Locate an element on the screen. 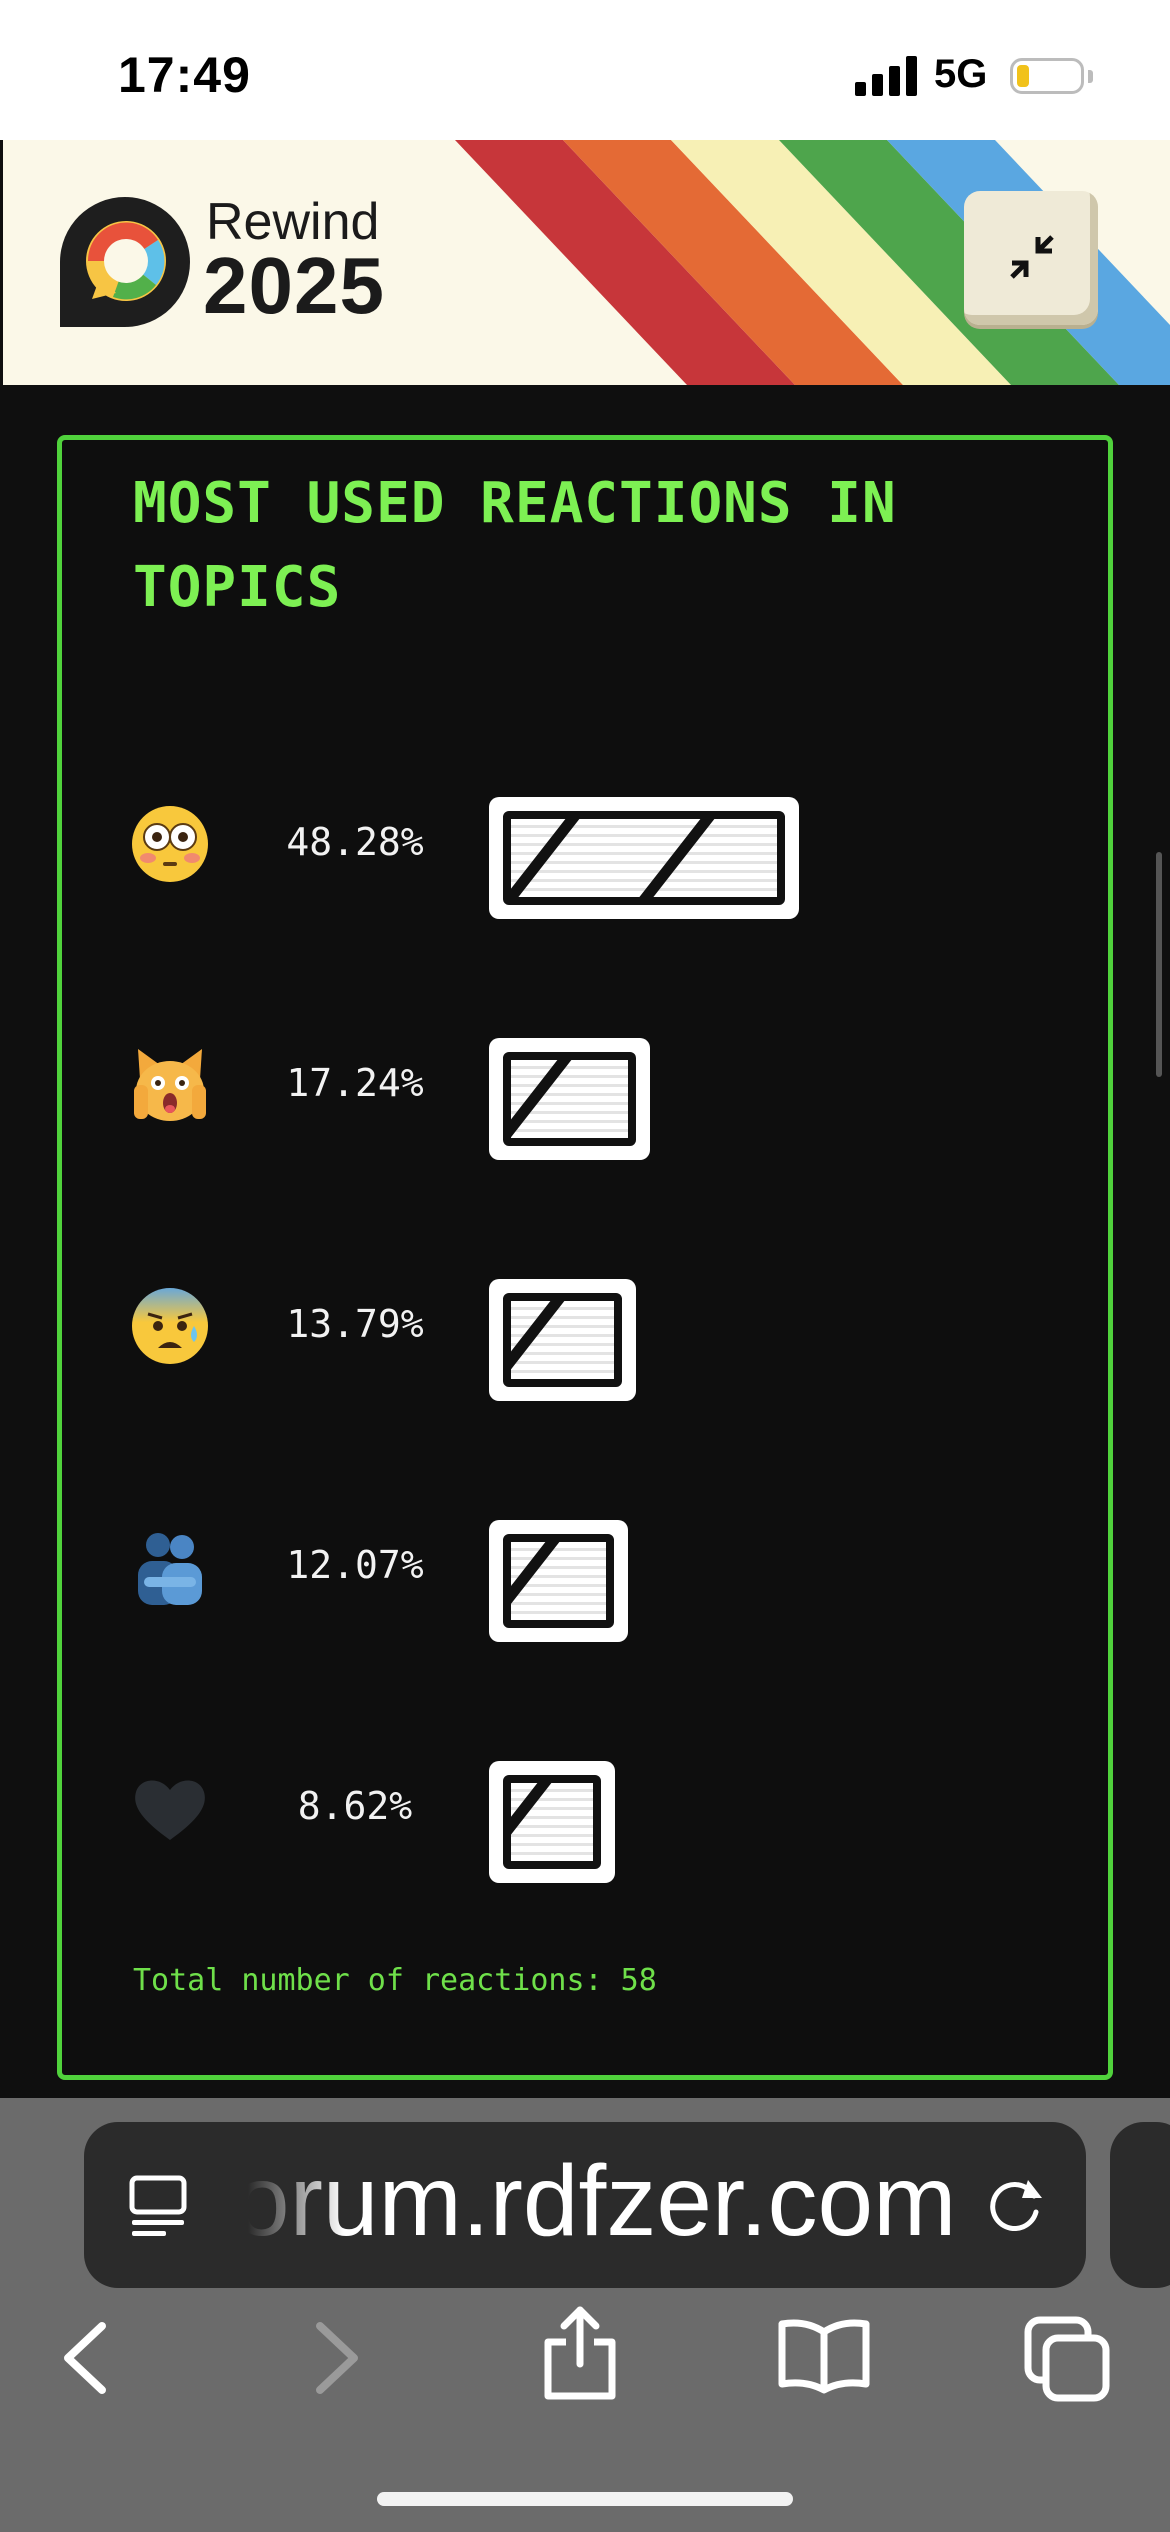 This screenshot has height=2532, width=1170. minimize-button is located at coordinates (1033, 260).